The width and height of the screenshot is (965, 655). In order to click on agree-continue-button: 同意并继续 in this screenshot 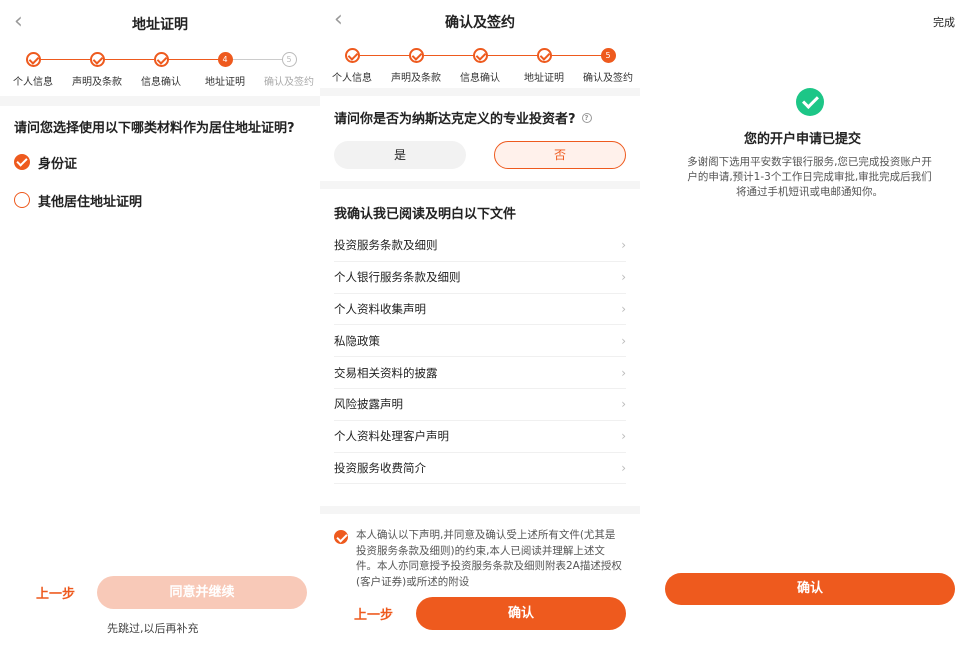, I will do `click(202, 592)`.